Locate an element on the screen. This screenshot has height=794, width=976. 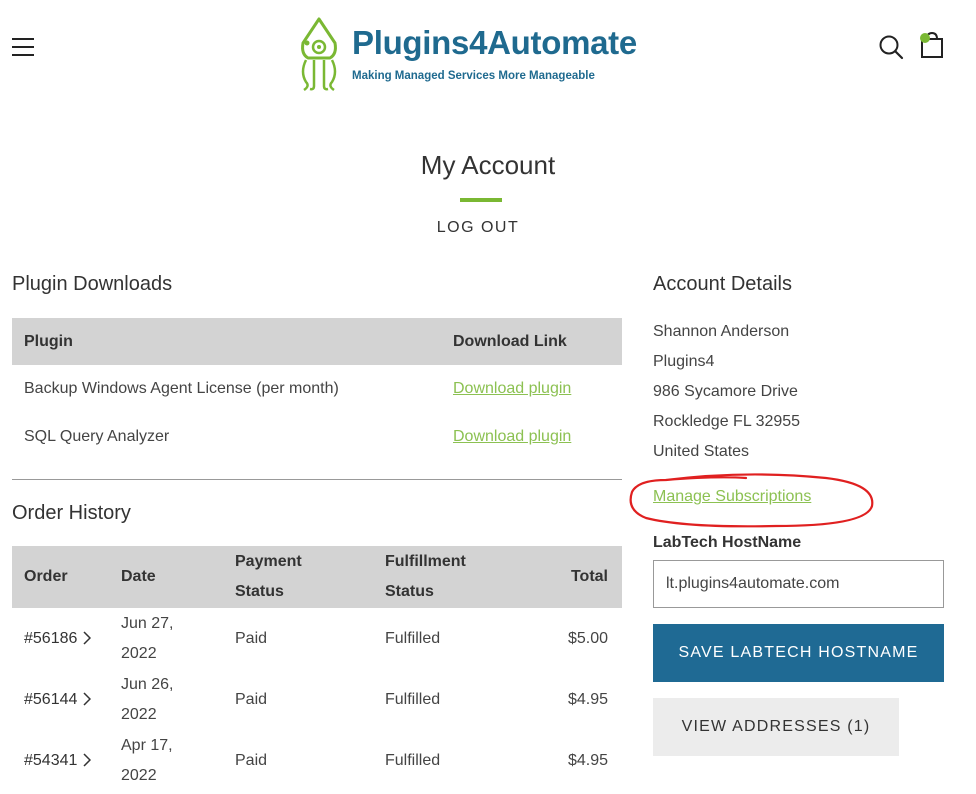
orders-heading: Order History is located at coordinates (71, 513).